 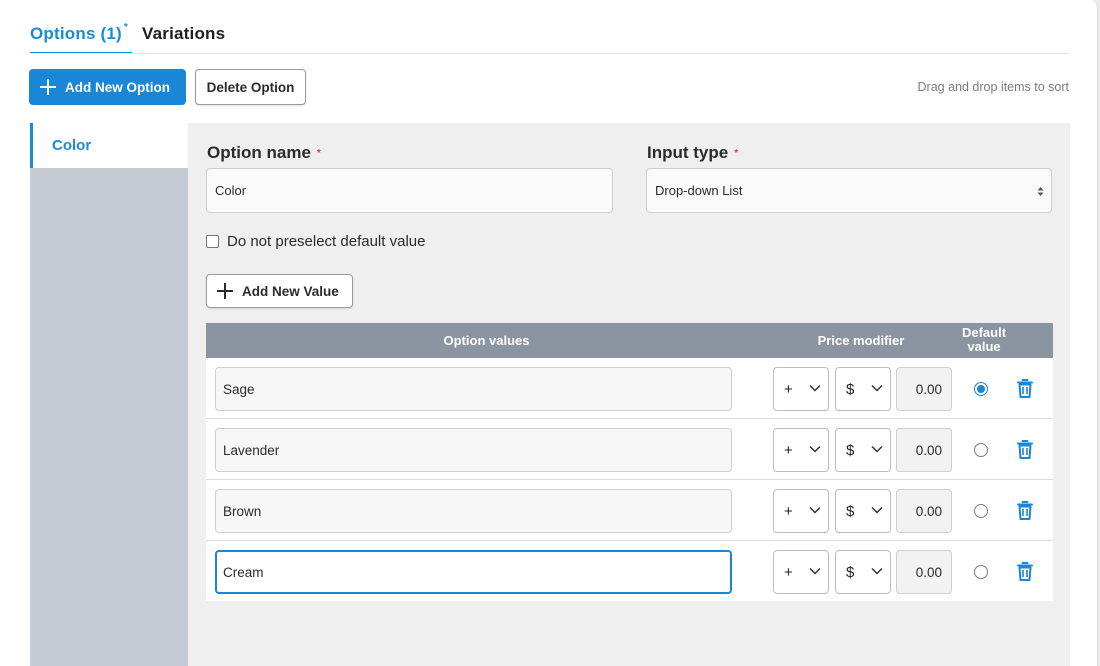 What do you see at coordinates (688, 152) in the screenshot?
I see `input-type-label-text: Input type` at bounding box center [688, 152].